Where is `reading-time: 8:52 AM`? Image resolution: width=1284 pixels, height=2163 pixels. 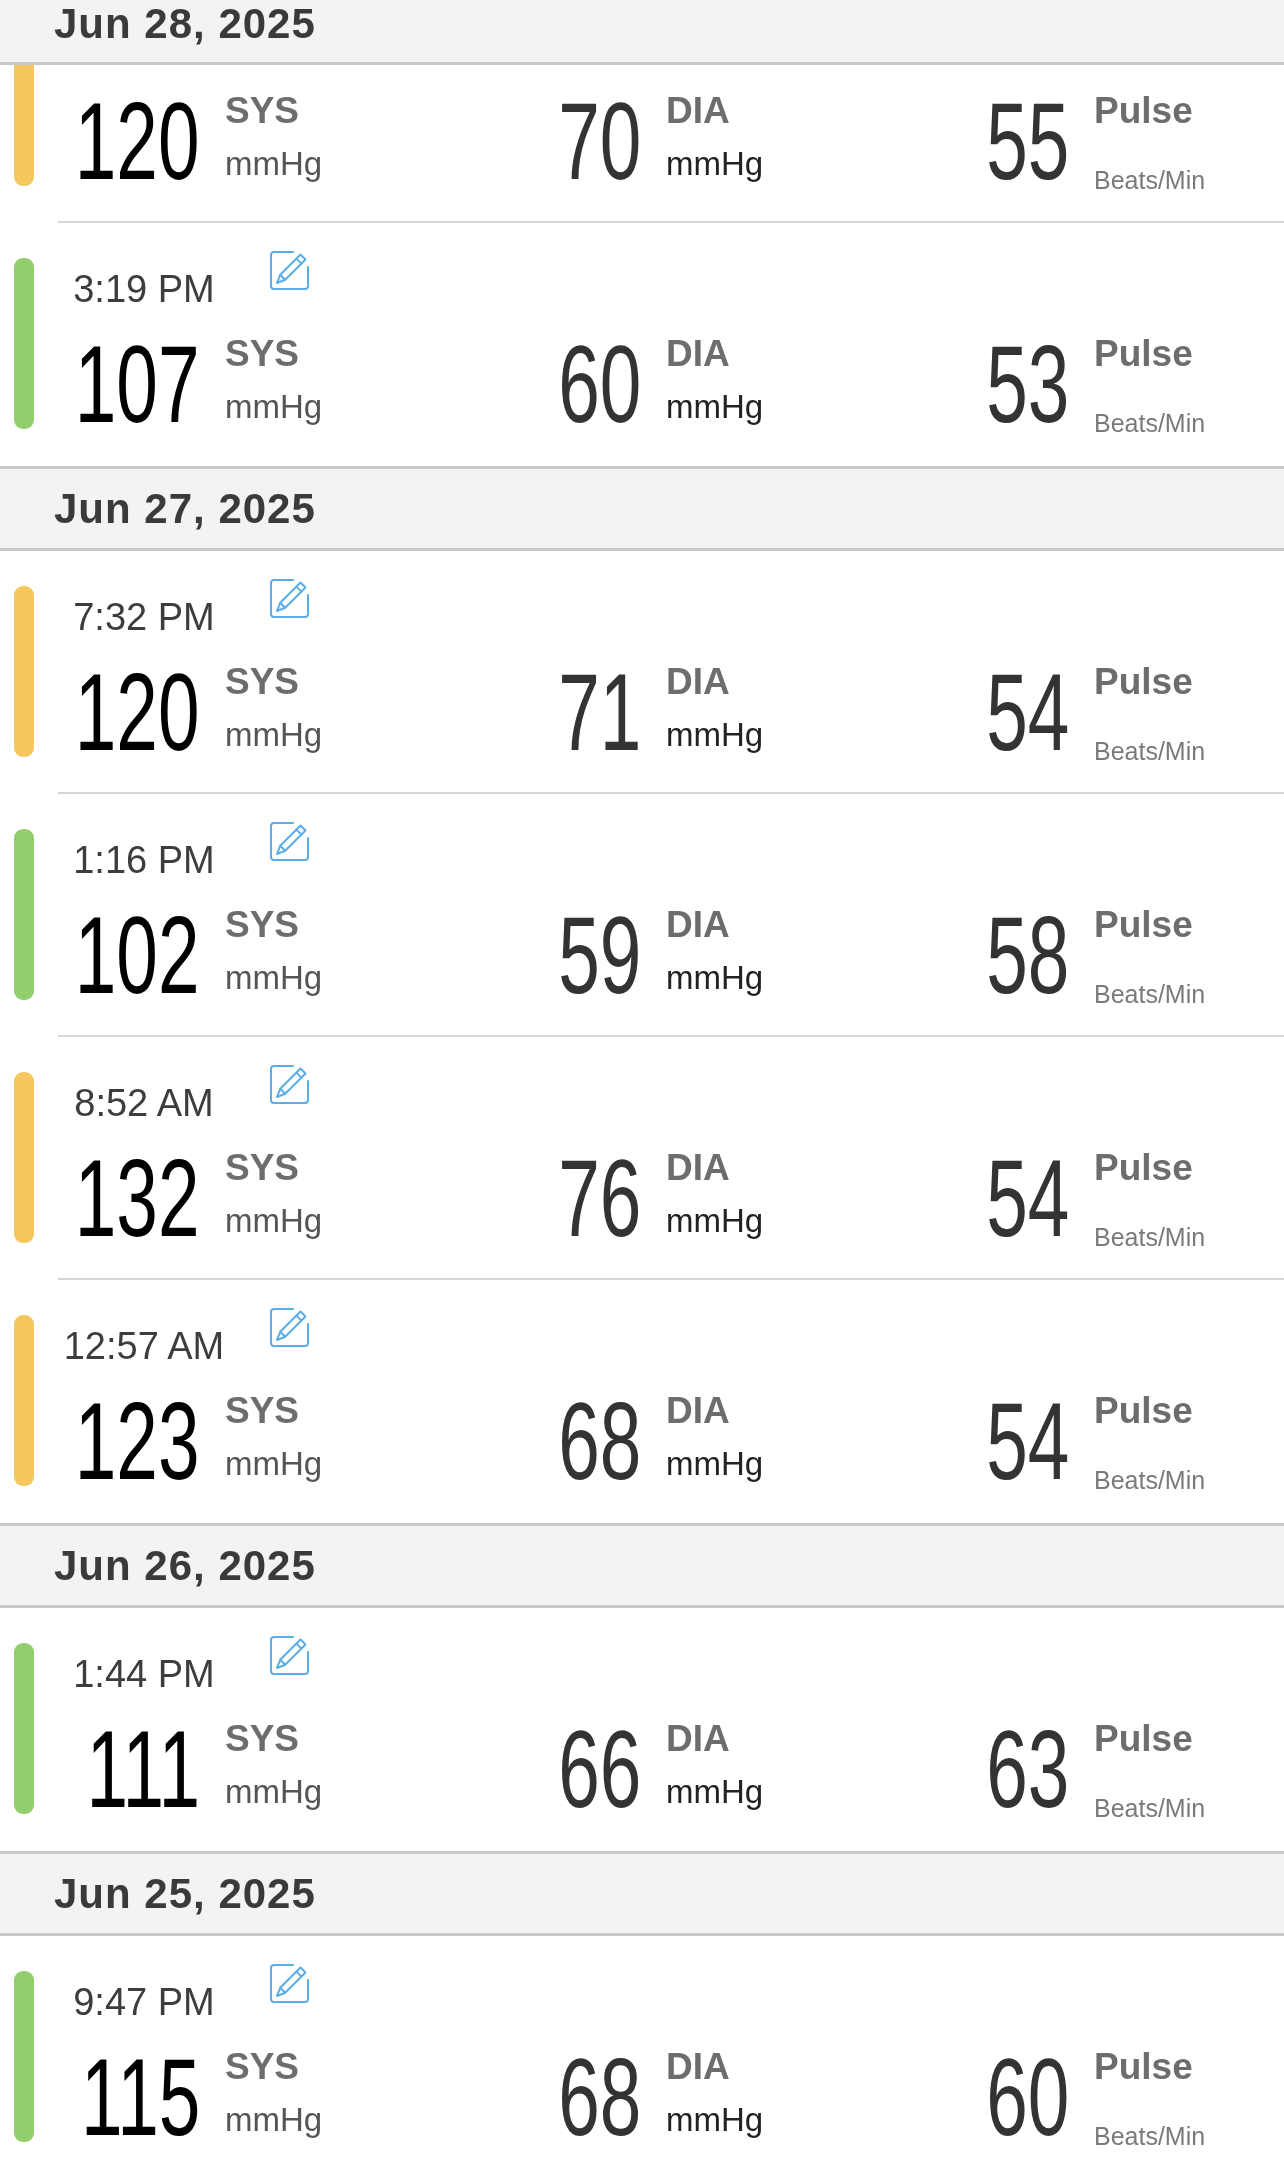
reading-time: 8:52 AM is located at coordinates (144, 1103).